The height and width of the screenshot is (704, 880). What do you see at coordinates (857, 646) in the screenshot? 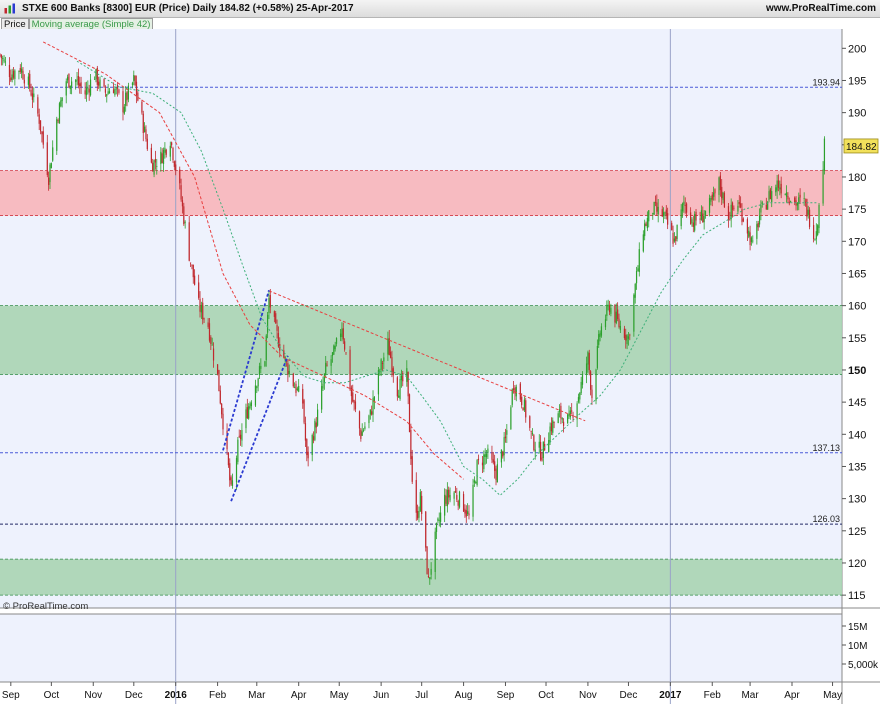
I see `volume-tick-label-1: 10M` at bounding box center [857, 646].